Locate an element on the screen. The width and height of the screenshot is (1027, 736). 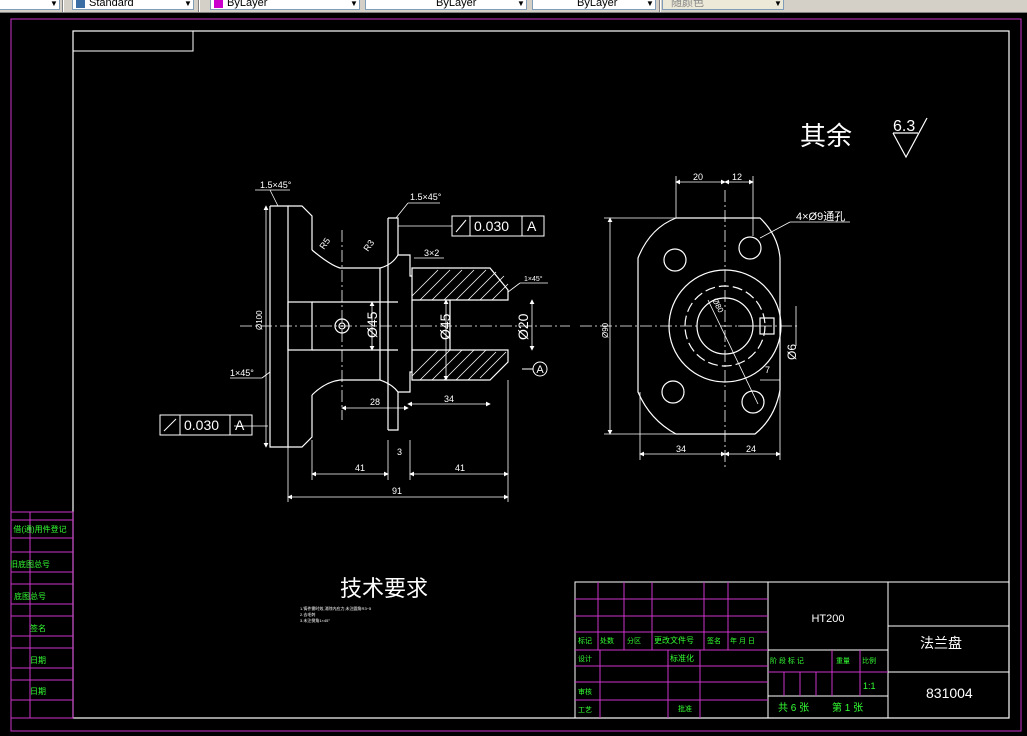
plotstyle-value: 随颜色 is located at coordinates (687, 4).